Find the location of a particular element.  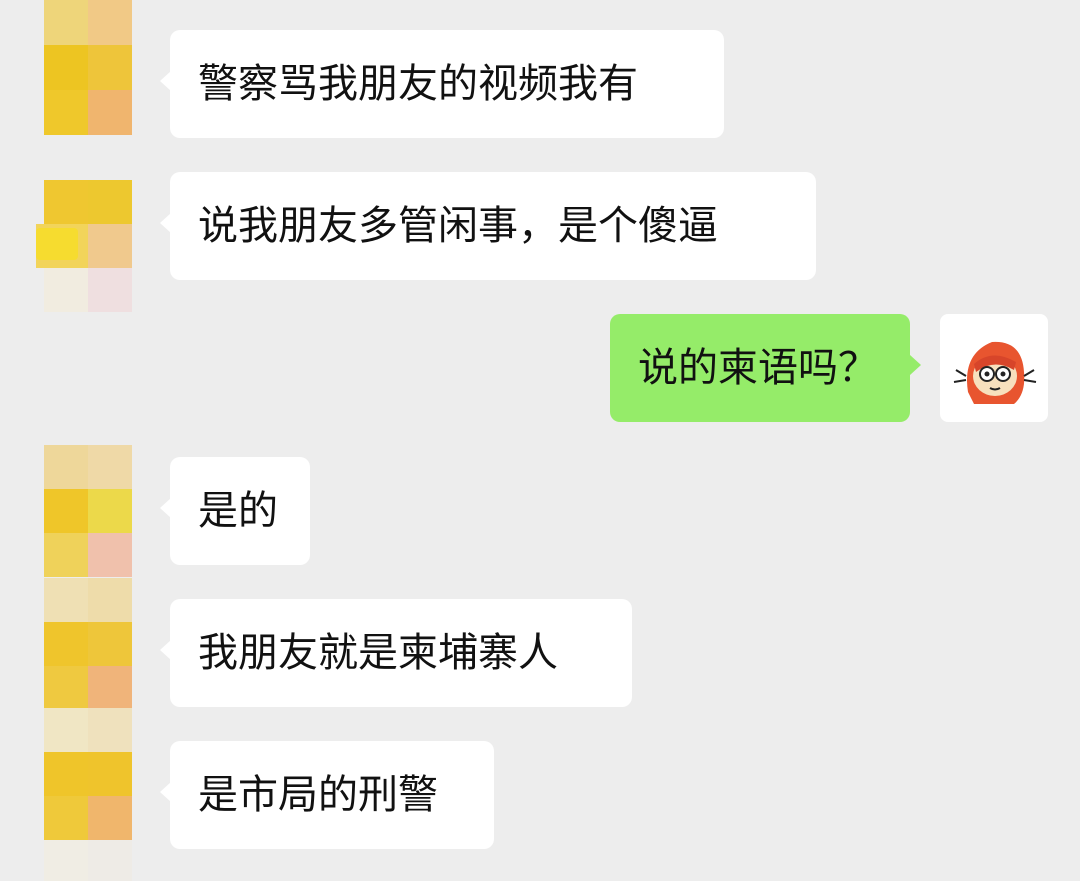

smiley-icon is located at coordinates (57, 244).